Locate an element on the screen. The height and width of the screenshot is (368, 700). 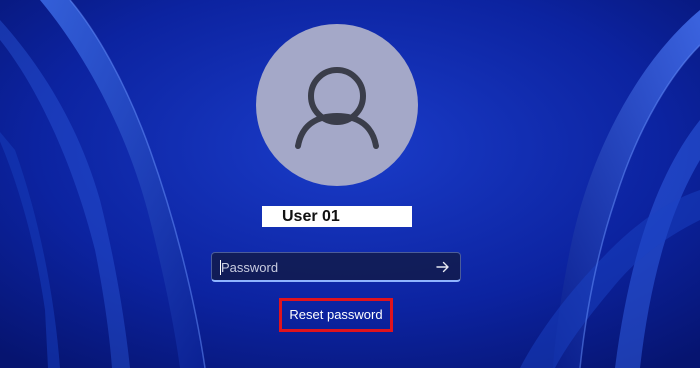
username-label-box: User 01 is located at coordinates (337, 216).